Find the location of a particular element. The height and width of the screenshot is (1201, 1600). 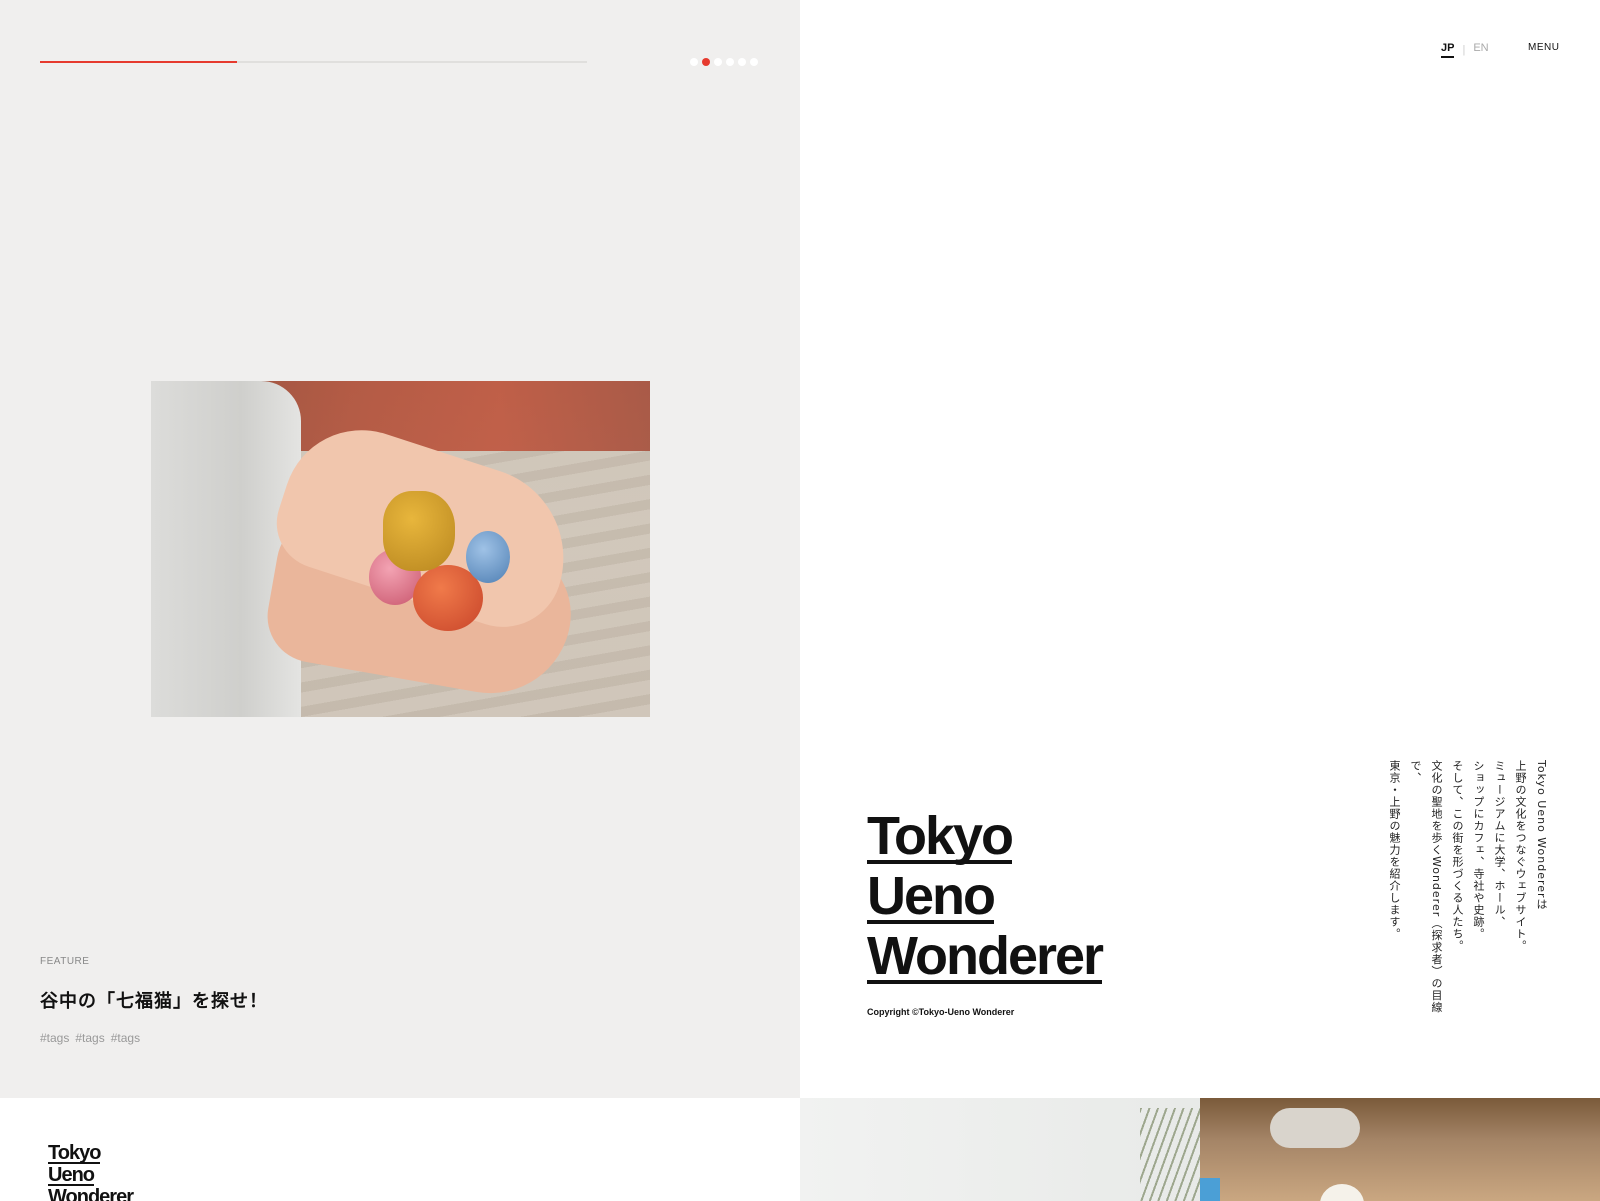

slide-progress-fill is located at coordinates (138, 62).